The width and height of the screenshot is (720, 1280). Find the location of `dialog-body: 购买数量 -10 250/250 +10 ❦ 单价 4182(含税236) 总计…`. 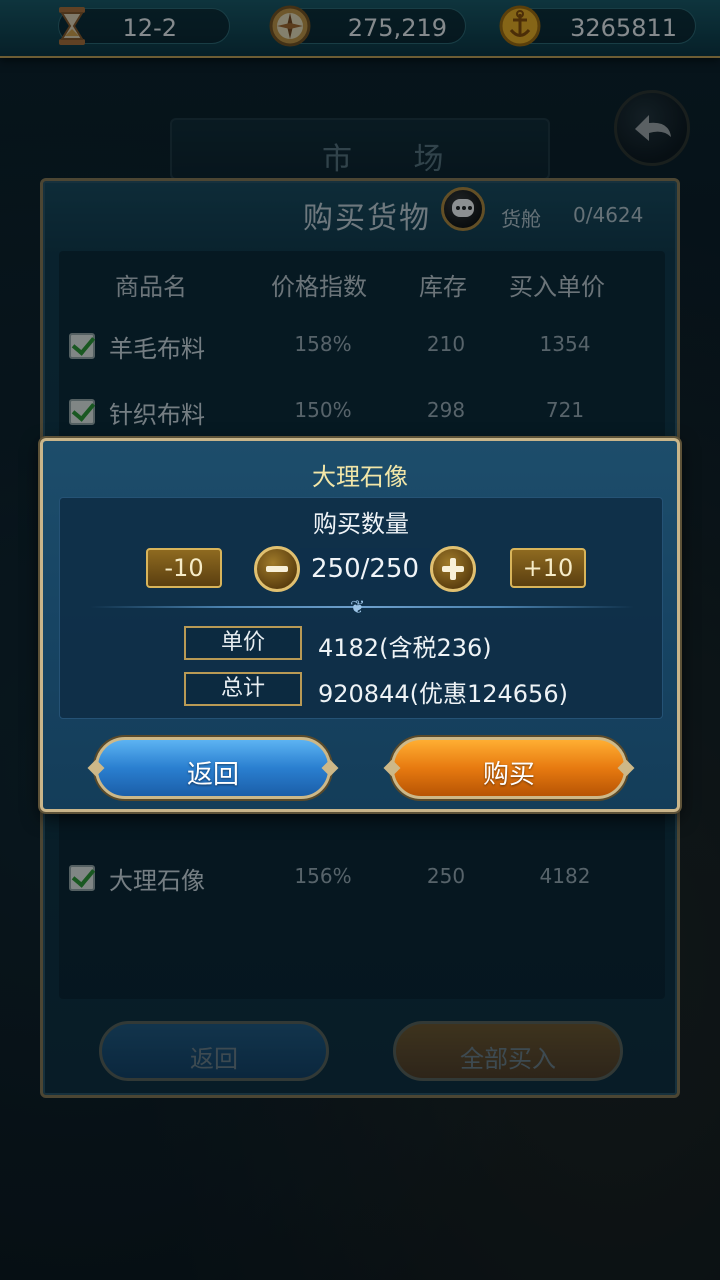

dialog-body: 购买数量 -10 250/250 +10 ❦ 单价 4182(含税236) 总计… is located at coordinates (361, 608).